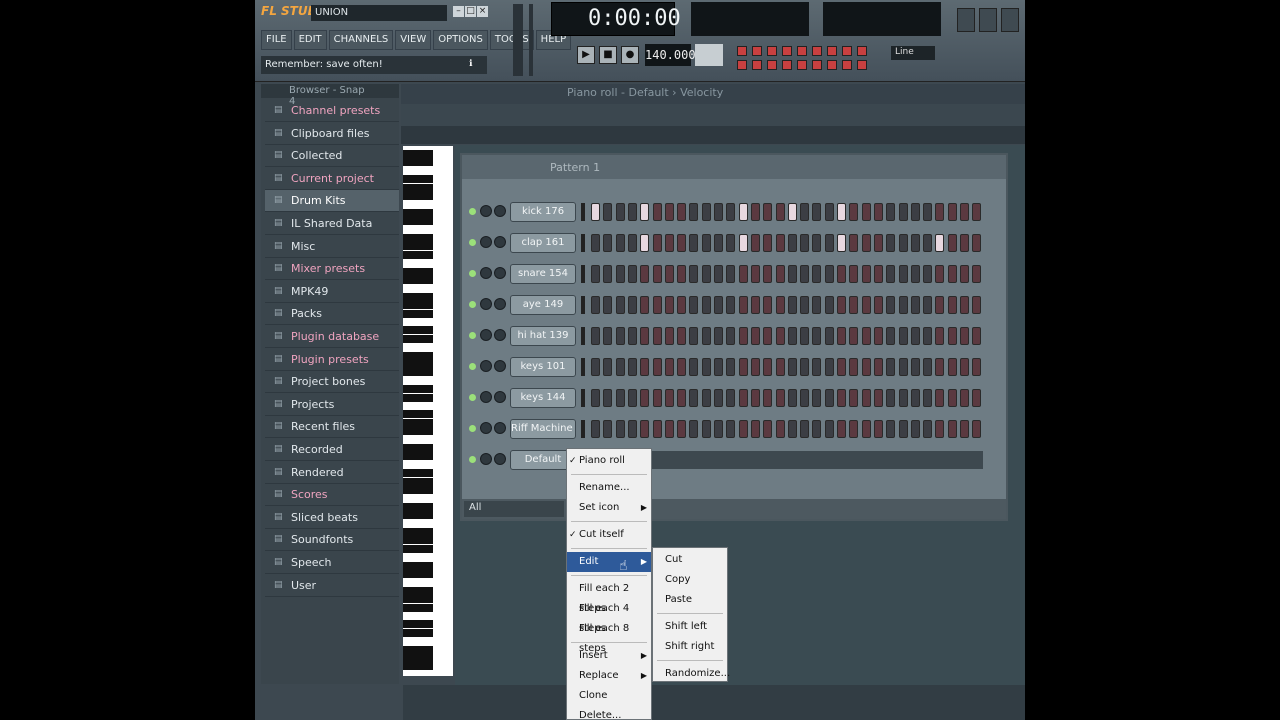 The width and height of the screenshot is (1280, 720). I want to click on menu-item: Copy, so click(690, 580).